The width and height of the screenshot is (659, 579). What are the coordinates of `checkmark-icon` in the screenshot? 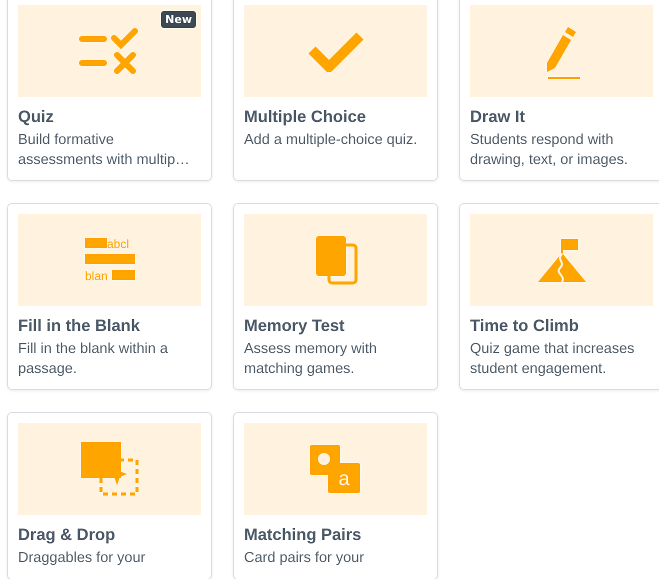 It's located at (336, 51).